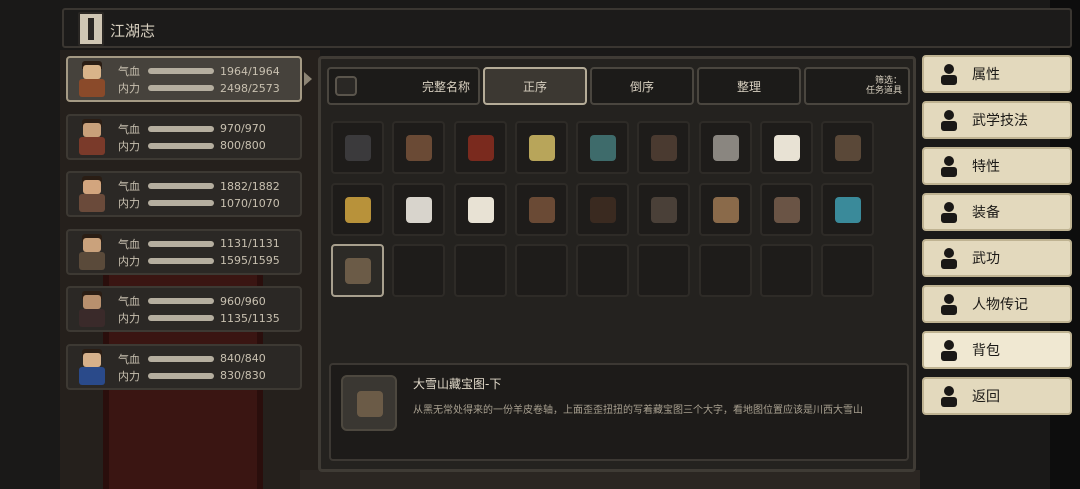  What do you see at coordinates (997, 212) in the screenshot?
I see `menu-button: 装备` at bounding box center [997, 212].